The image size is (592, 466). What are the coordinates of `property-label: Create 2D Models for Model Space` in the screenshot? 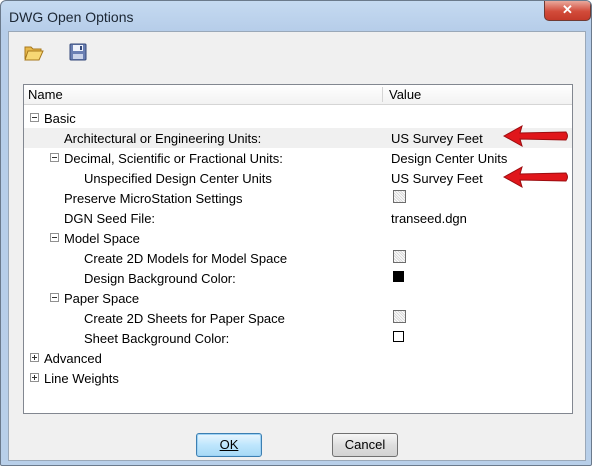 It's located at (186, 258).